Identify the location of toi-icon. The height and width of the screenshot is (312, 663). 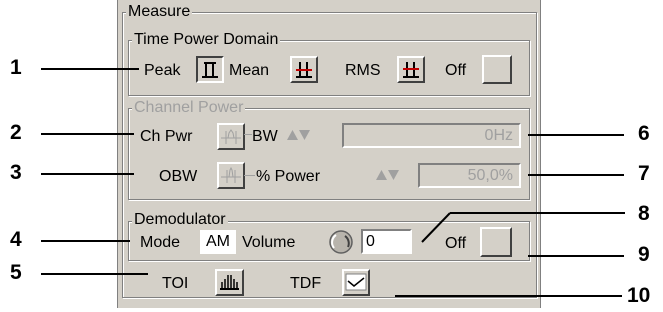
(229, 282).